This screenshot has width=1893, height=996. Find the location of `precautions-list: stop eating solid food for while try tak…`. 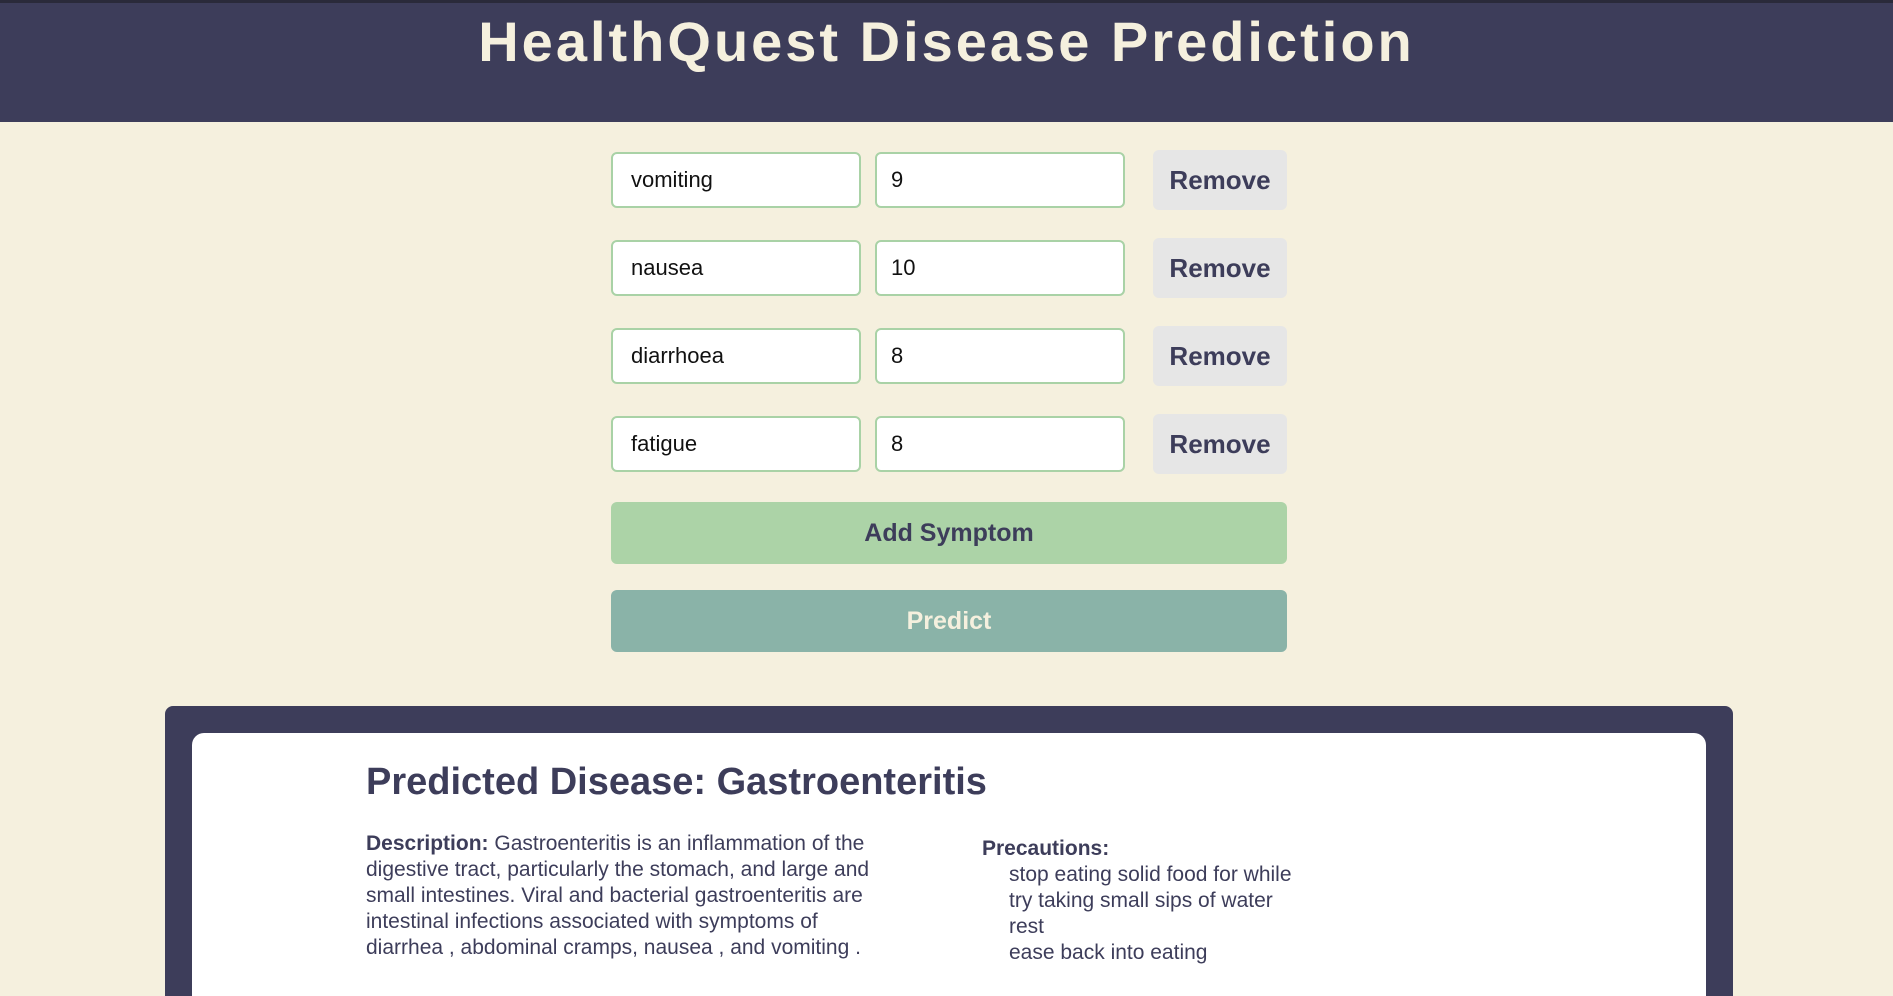

precautions-list: stop eating solid food for while try tak… is located at coordinates (1137, 914).